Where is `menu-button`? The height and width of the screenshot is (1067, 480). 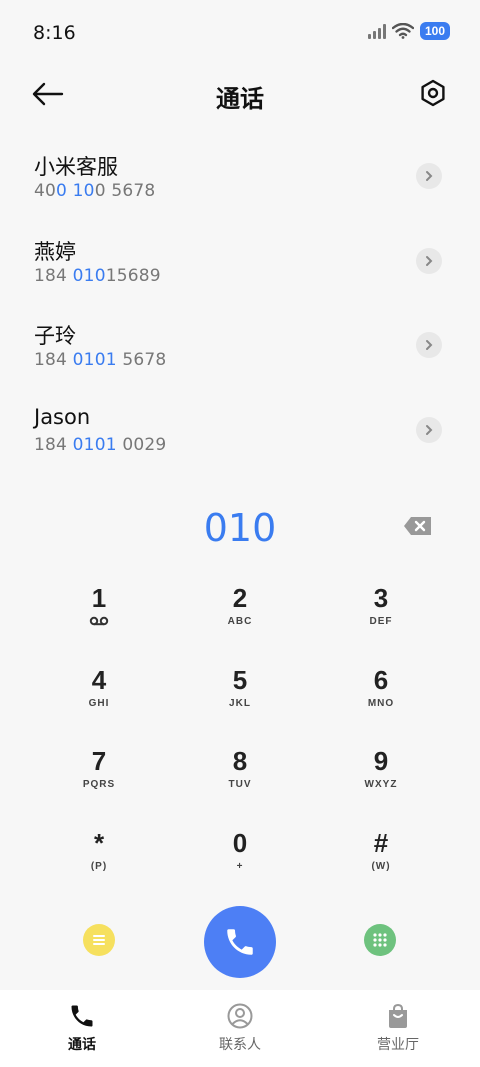 menu-button is located at coordinates (99, 940).